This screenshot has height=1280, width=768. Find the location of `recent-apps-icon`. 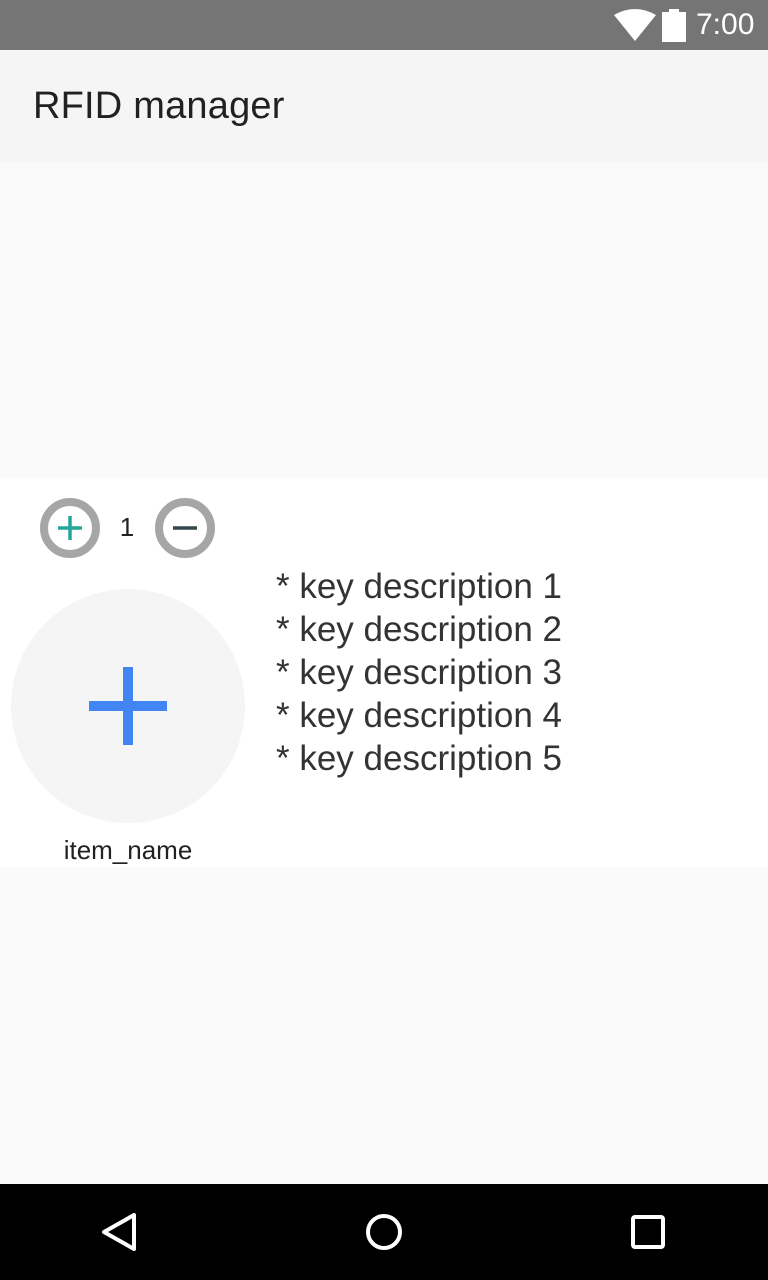

recent-apps-icon is located at coordinates (648, 1232).